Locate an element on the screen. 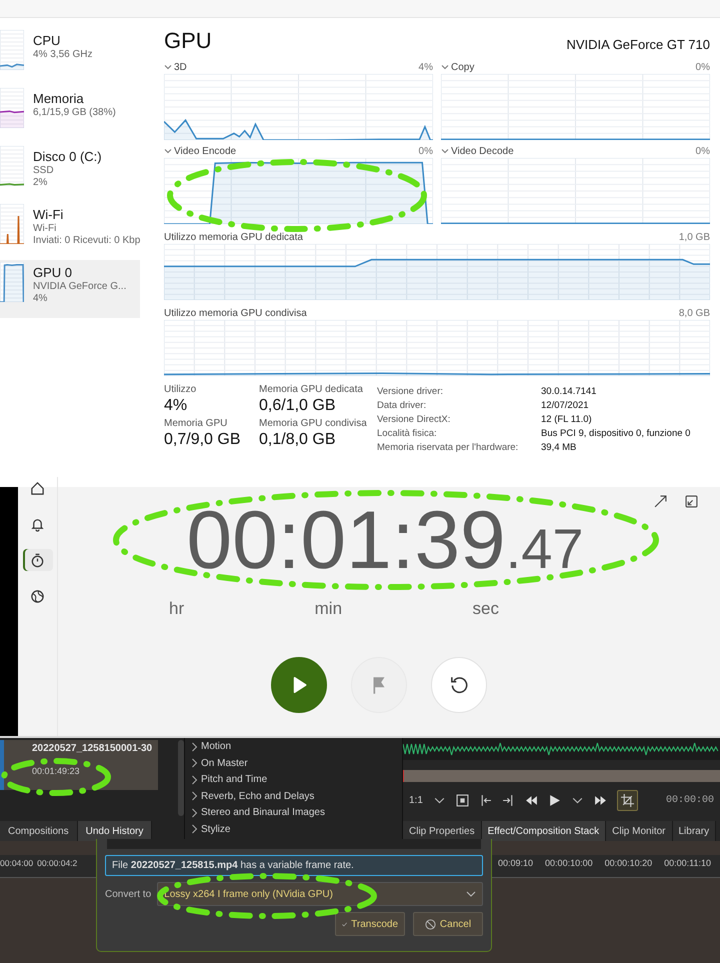 The height and width of the screenshot is (963, 720). sidebar-item: CPU 4% 3,56 GHz is located at coordinates (70, 57).